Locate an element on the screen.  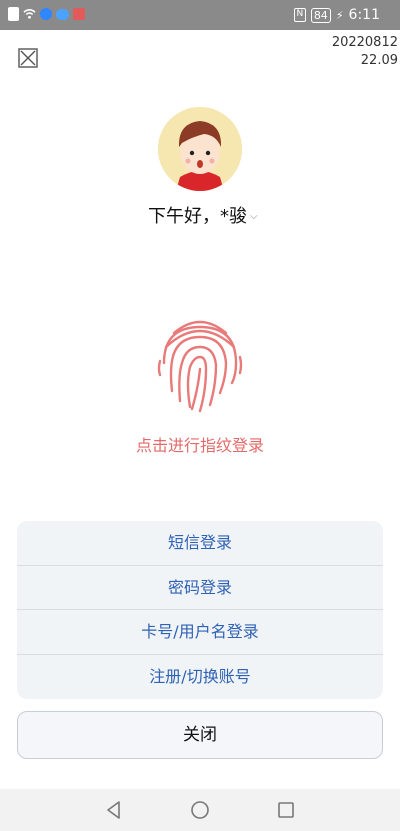
close-button: 关闭 is located at coordinates (200, 735).